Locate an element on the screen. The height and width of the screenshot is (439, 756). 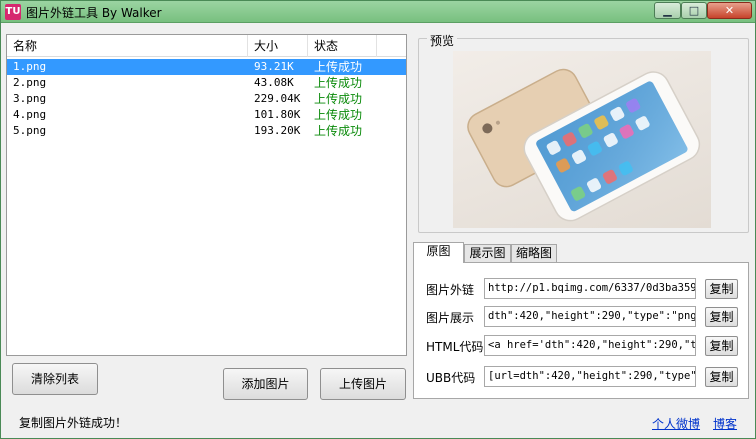
html-field: <a href='dth":420,"height":290,"typ is located at coordinates (590, 345).